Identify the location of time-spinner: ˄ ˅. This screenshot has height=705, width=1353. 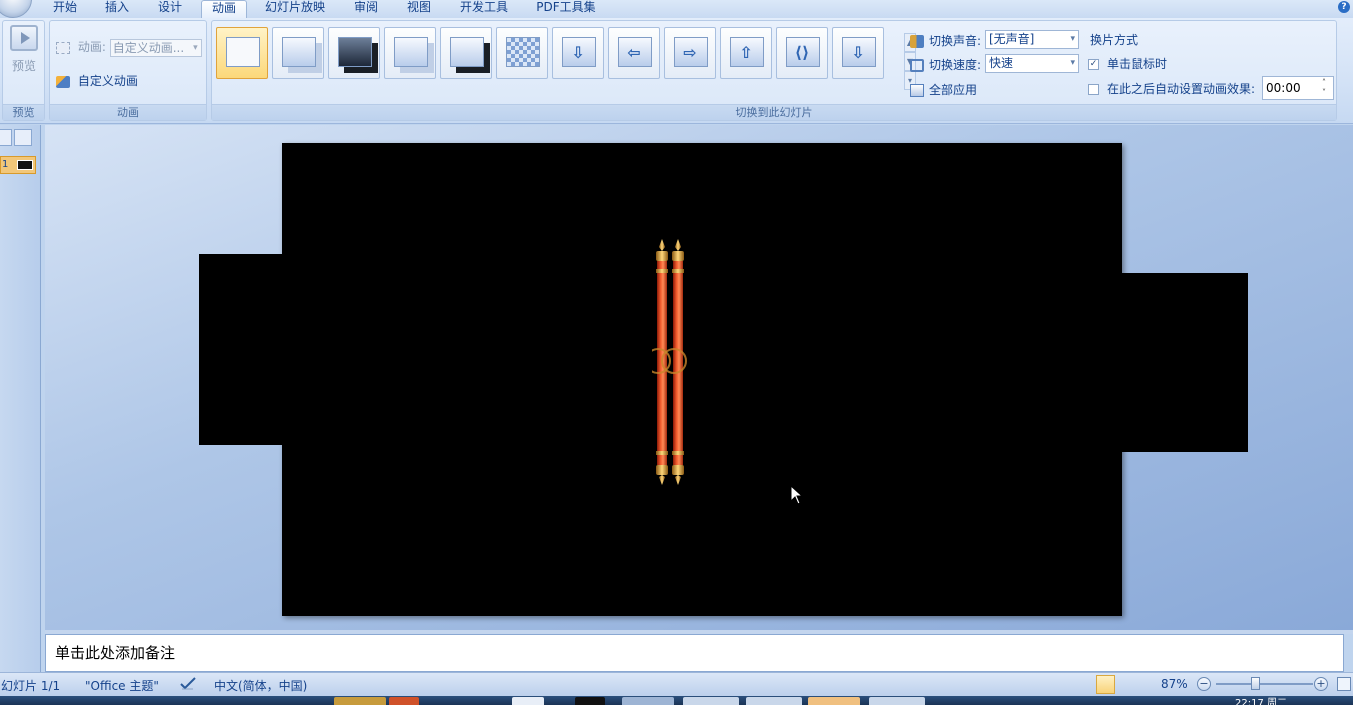
(1326, 88).